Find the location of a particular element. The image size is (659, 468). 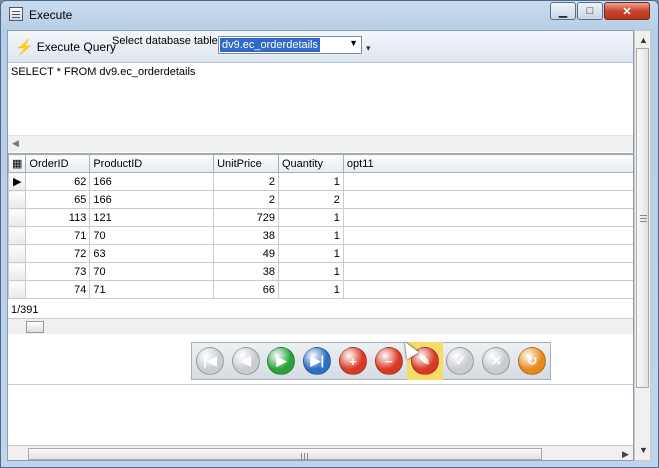

table-cell: 113 is located at coordinates (58, 217).